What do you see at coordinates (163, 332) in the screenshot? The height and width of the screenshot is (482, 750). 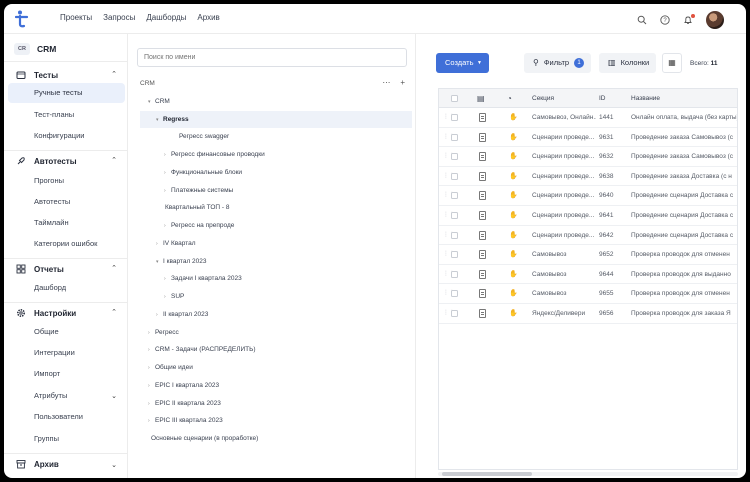 I see `tree-node: › Регресс` at bounding box center [163, 332].